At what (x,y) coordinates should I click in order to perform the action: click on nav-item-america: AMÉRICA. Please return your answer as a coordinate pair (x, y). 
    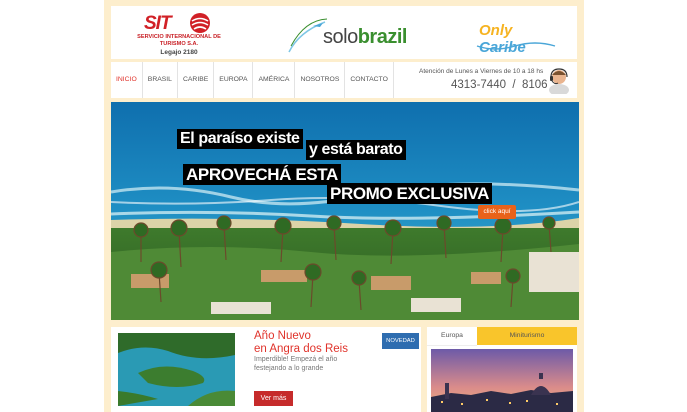
    Looking at the image, I should click on (274, 80).